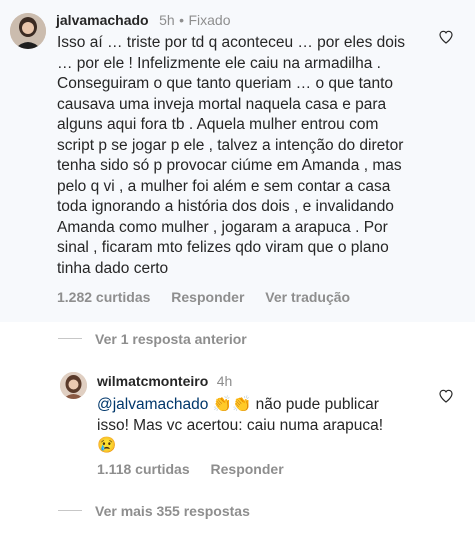 This screenshot has height=543, width=475. I want to click on reply-header: wilmatcmonteiro 4h, so click(164, 382).